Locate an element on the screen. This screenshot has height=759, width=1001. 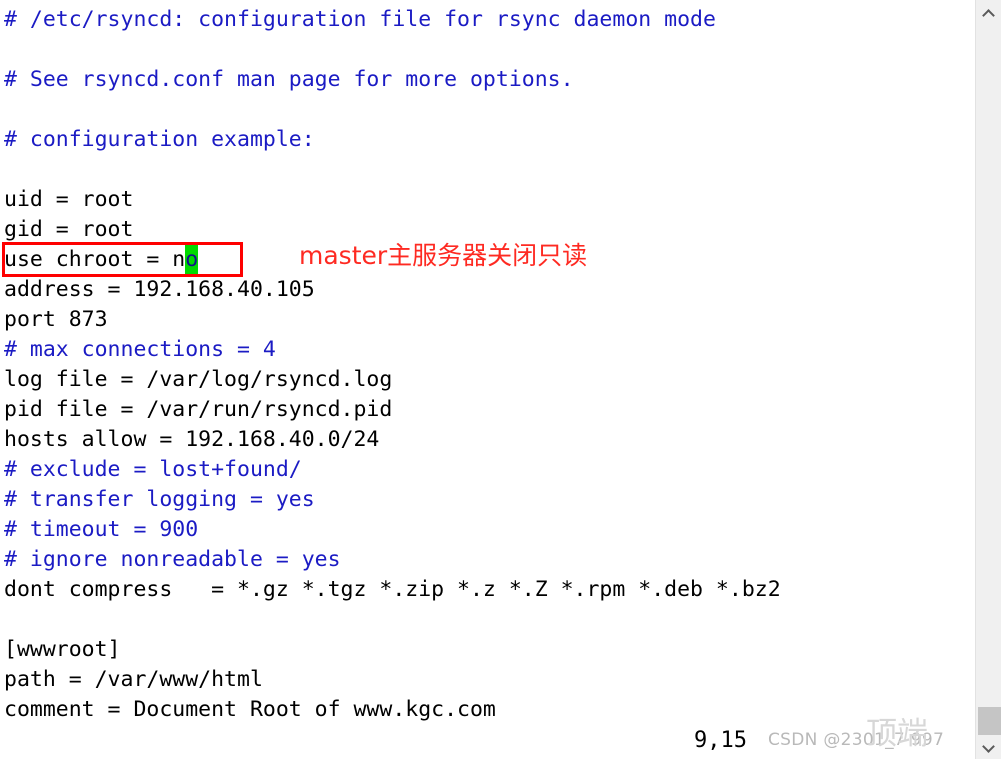
text-cursor-block: o is located at coordinates (192, 260).